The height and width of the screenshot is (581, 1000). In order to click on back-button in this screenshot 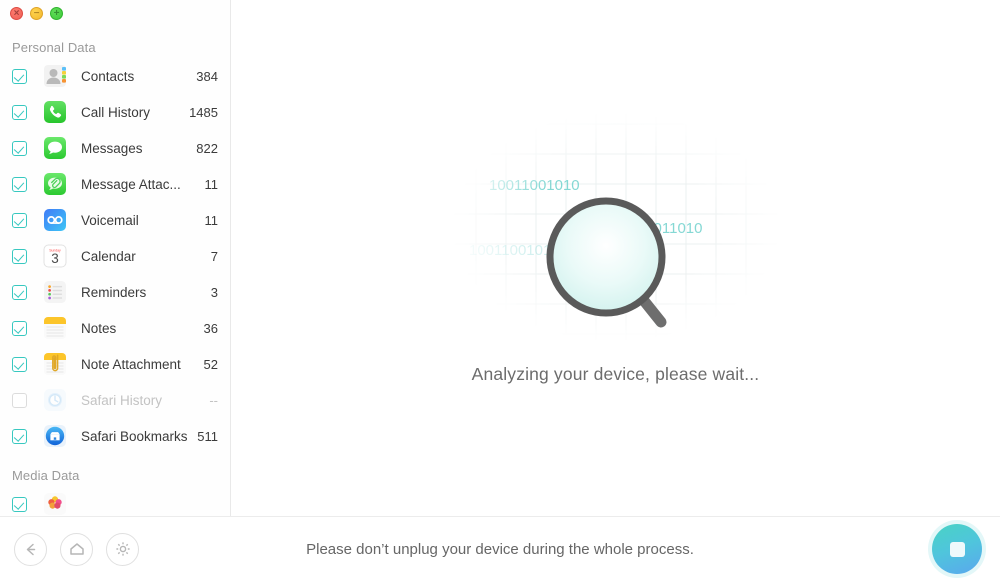, I will do `click(30, 549)`.